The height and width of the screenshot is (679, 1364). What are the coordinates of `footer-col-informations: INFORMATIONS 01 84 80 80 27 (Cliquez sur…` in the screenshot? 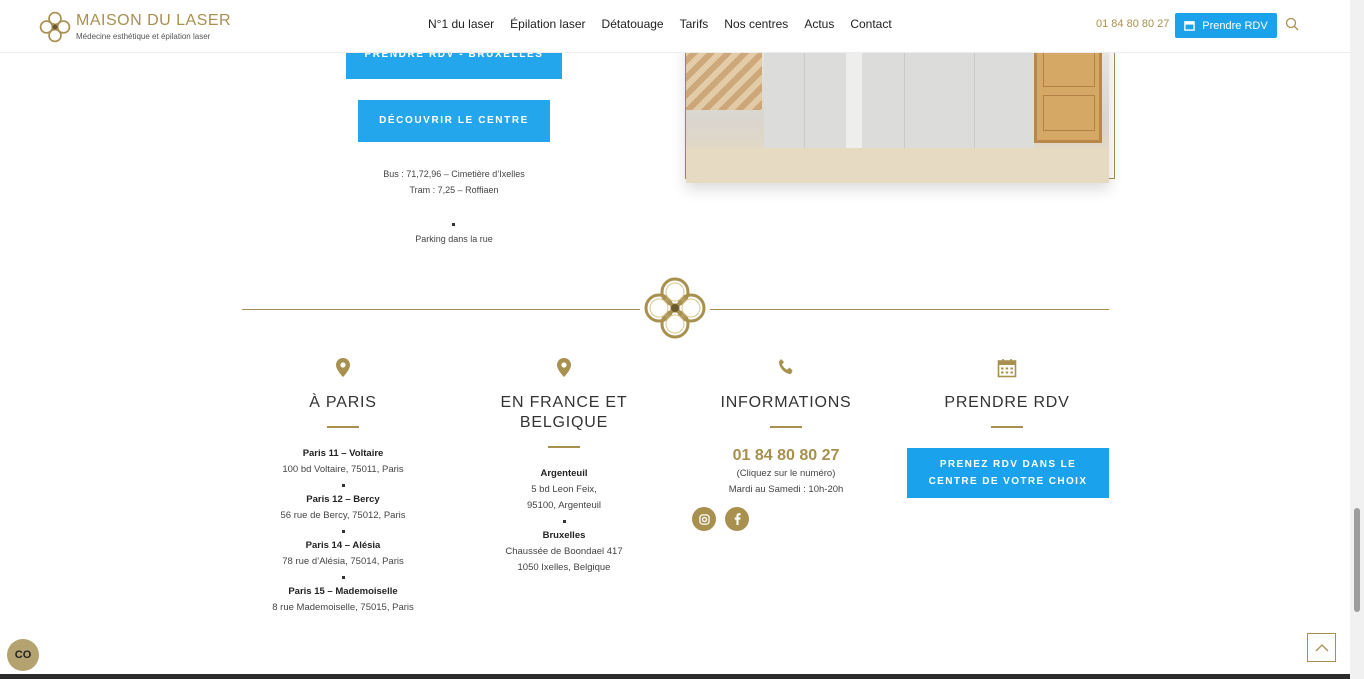 It's located at (786, 428).